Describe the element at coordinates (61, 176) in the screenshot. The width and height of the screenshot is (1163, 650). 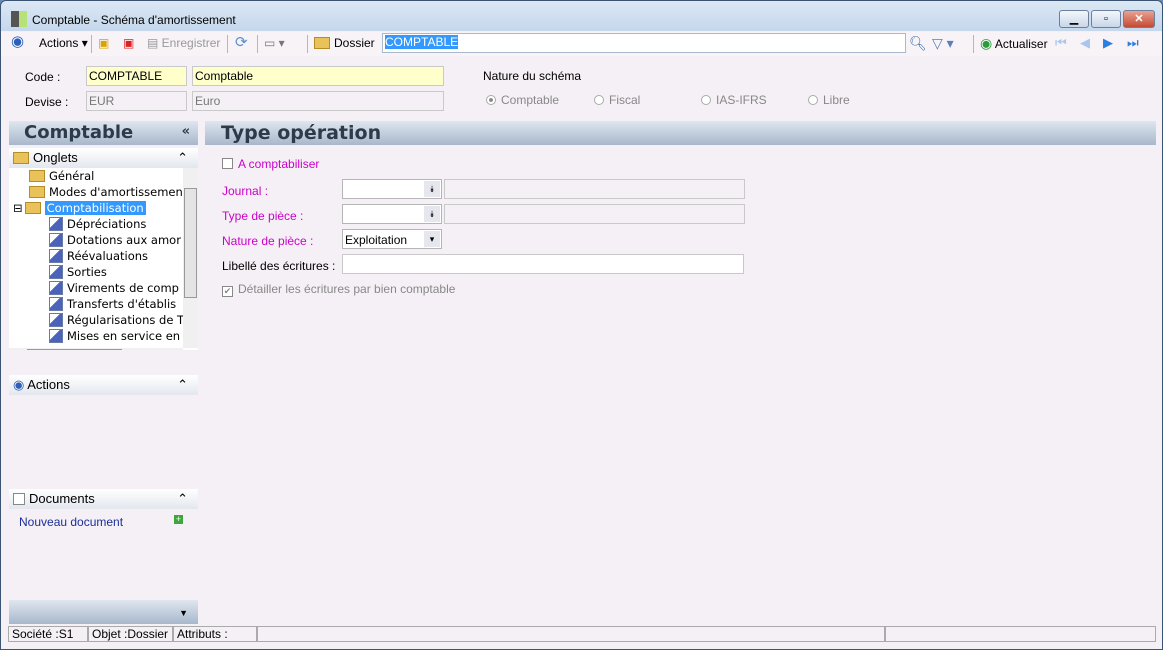
I see `tree-item-general: Général` at that location.